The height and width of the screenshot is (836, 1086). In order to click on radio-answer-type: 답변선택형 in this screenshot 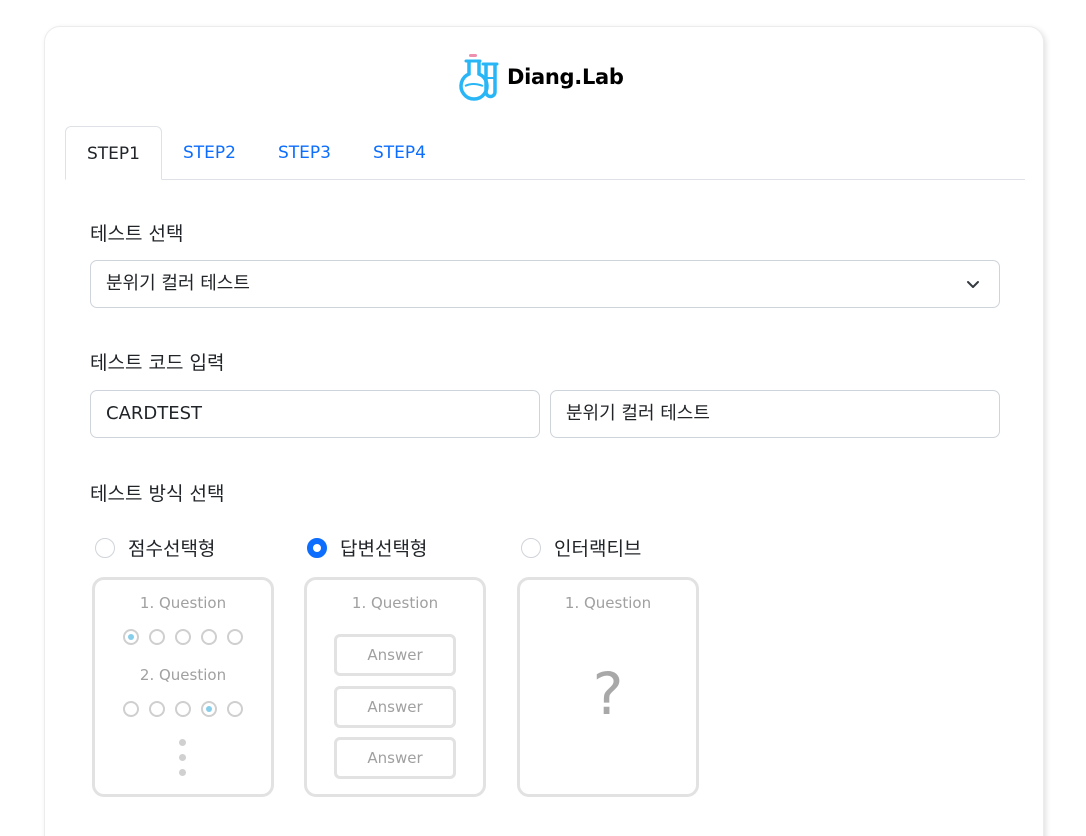, I will do `click(367, 547)`.